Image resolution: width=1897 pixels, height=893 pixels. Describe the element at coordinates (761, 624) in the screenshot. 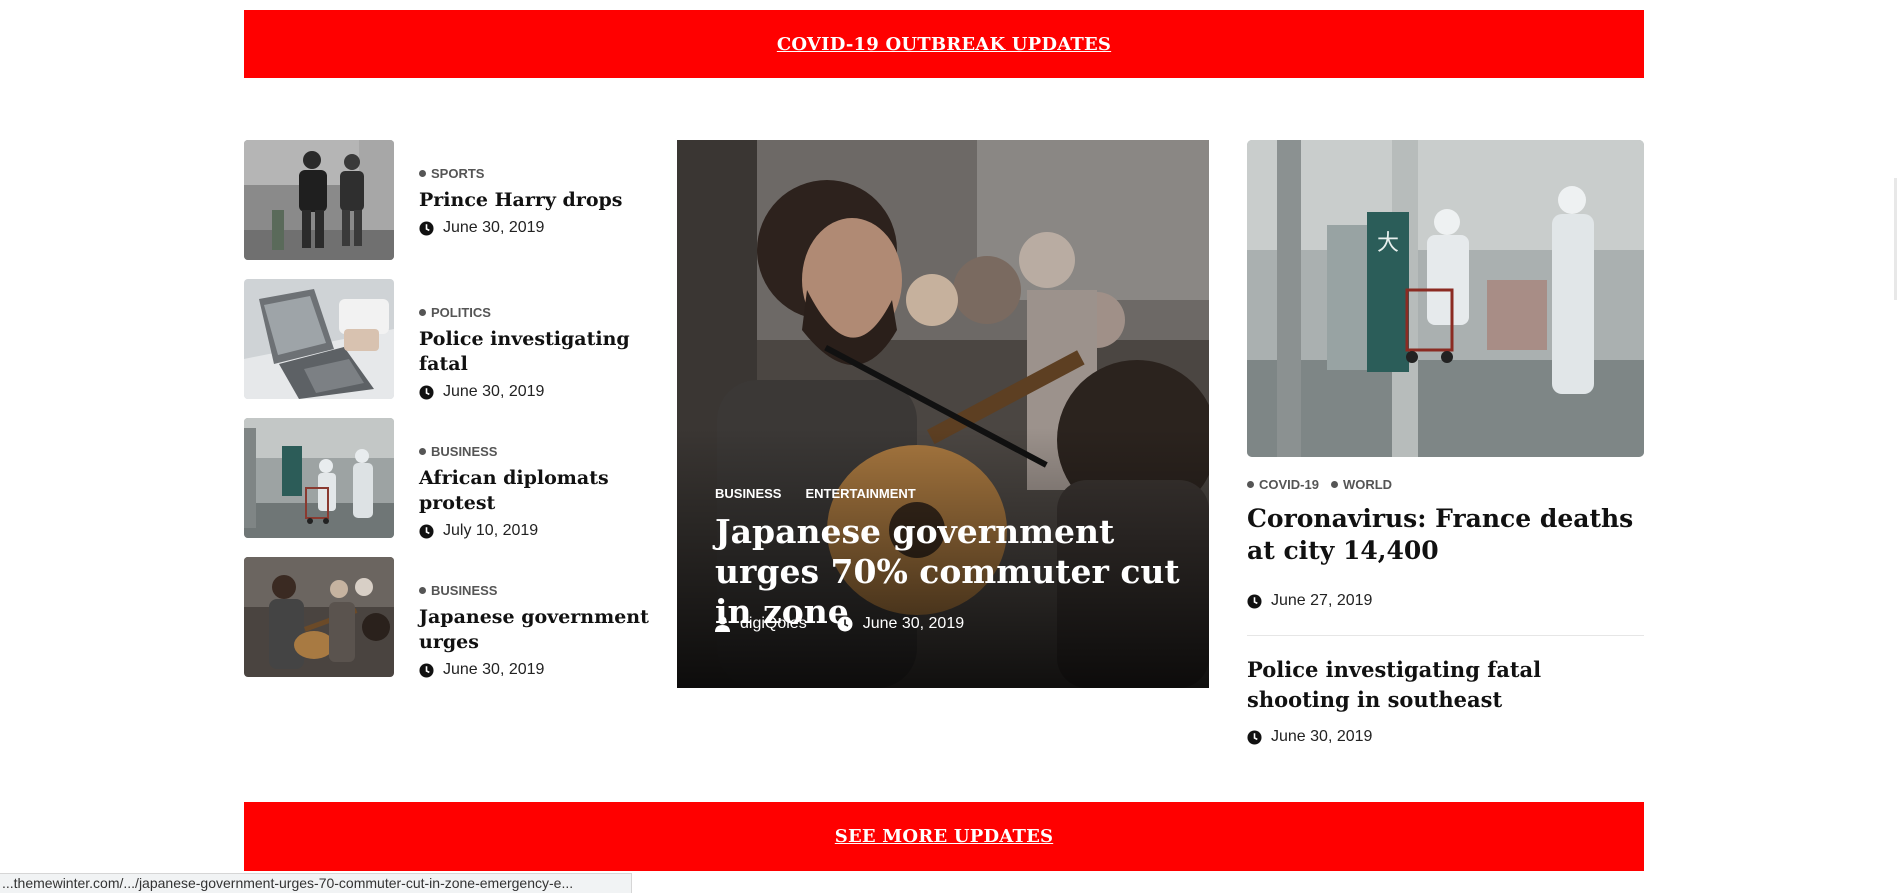

I see `author: digiQoles` at that location.